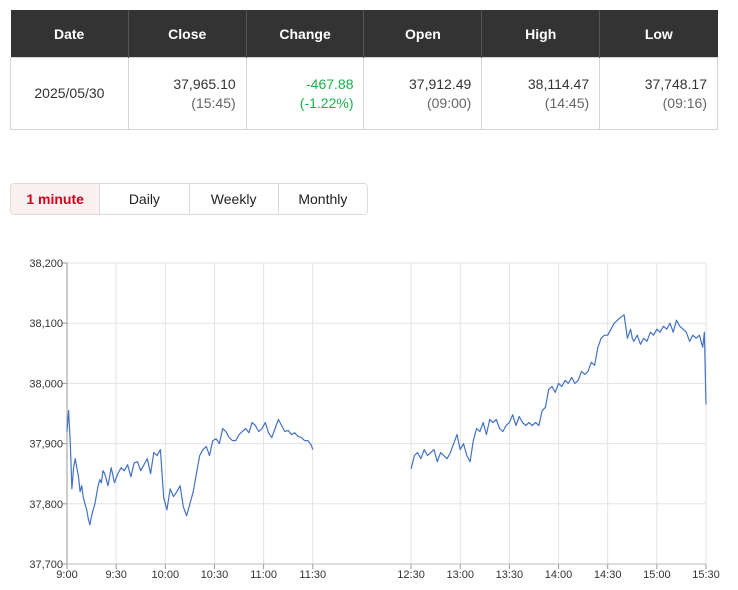  I want to click on open-time: (09:00), so click(449, 102).